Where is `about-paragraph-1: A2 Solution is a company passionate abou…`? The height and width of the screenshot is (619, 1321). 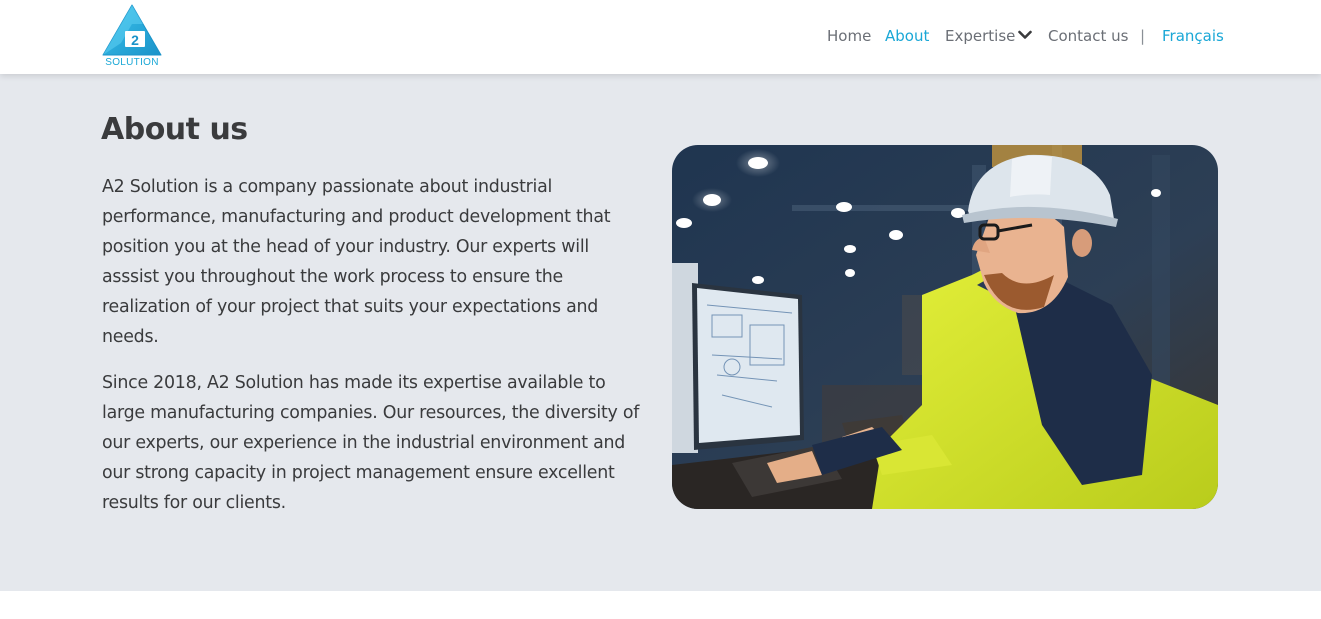
about-paragraph-1: A2 Solution is a company passionate abou… is located at coordinates (356, 262).